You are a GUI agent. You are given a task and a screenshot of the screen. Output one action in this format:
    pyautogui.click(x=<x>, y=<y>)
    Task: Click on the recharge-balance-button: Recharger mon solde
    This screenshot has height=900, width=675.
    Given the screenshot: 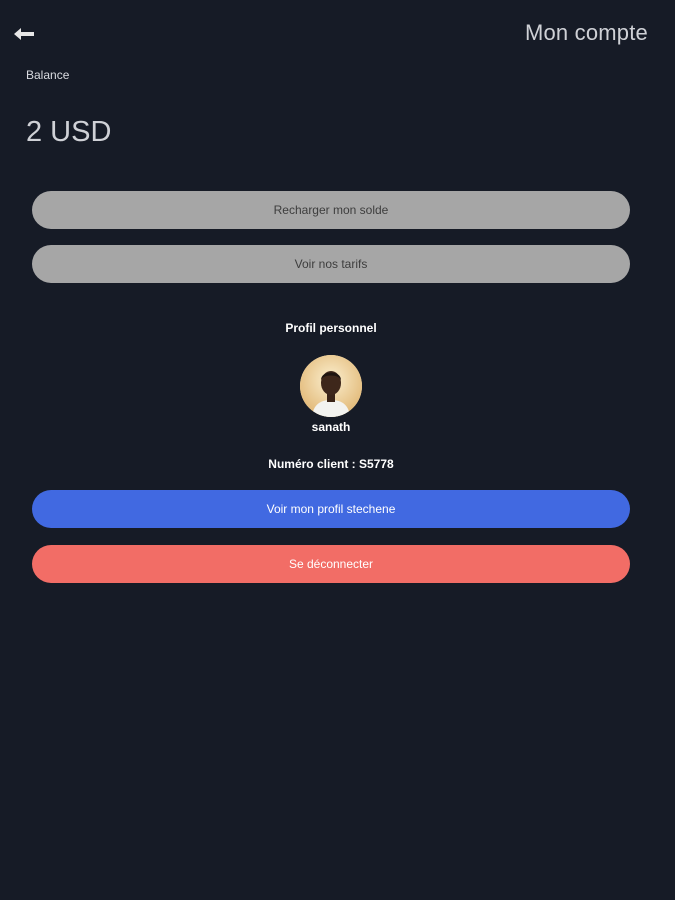 What is the action you would take?
    pyautogui.click(x=331, y=210)
    